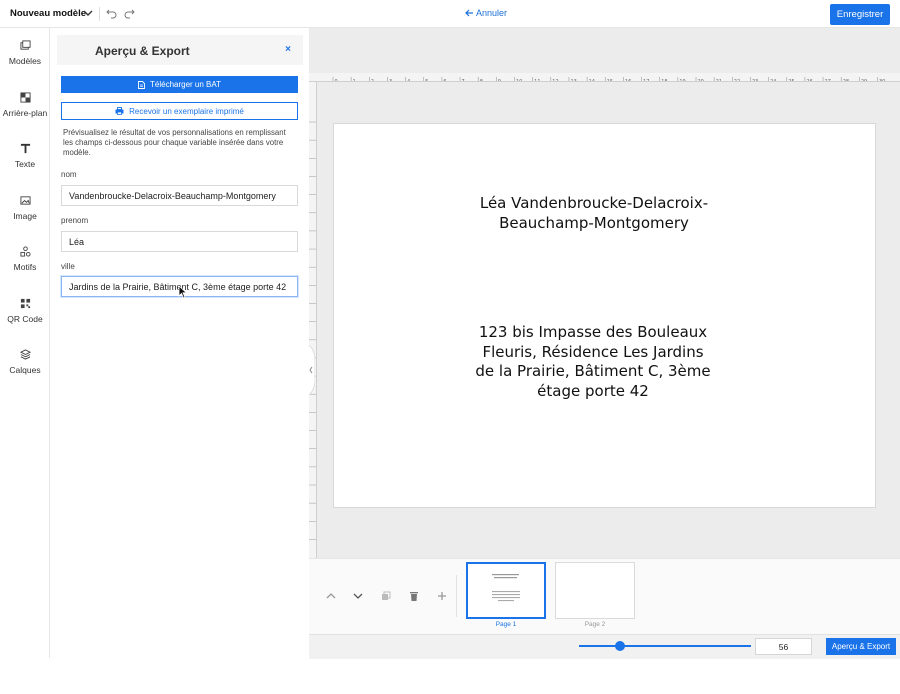 This screenshot has height=694, width=900. I want to click on sidebar-item-label: Image, so click(25, 216).